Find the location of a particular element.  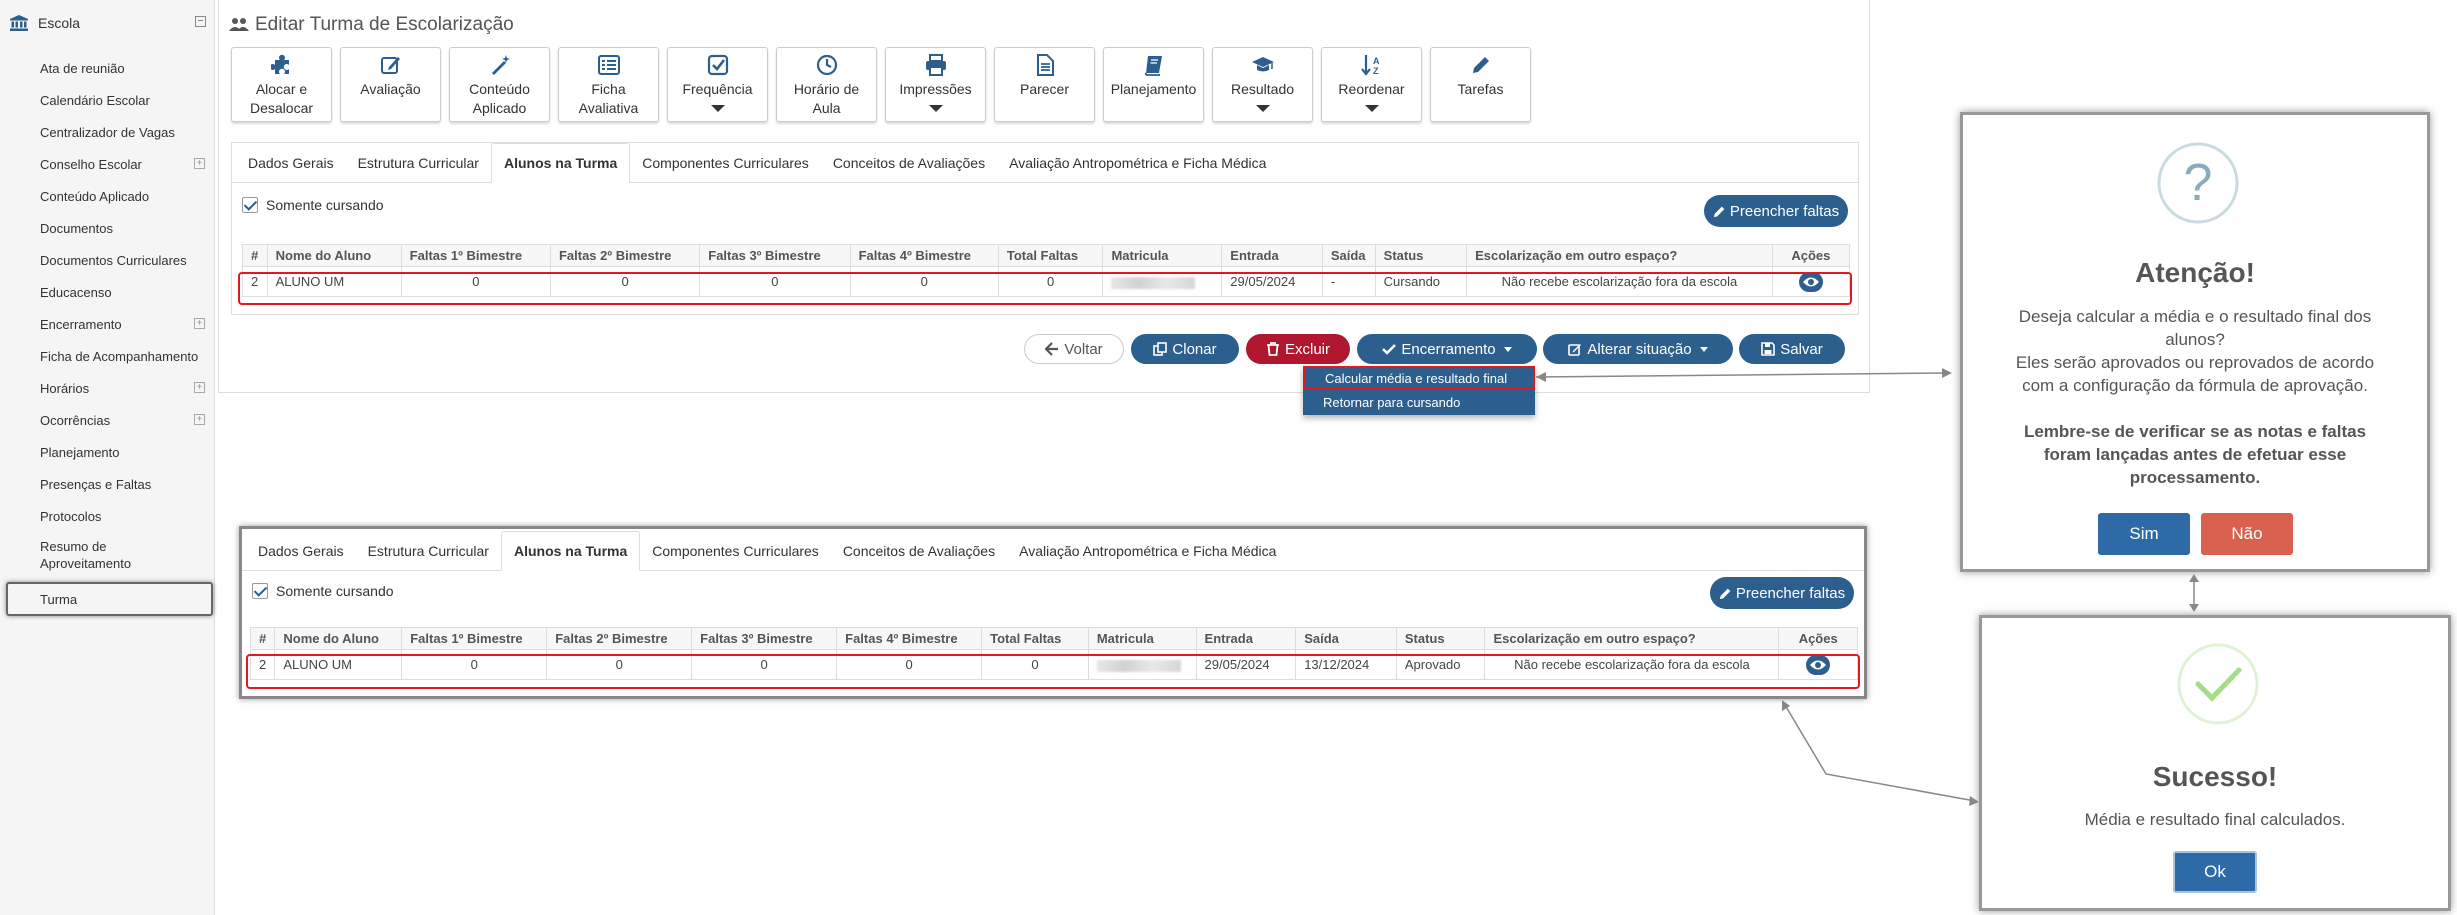

tarefas-button: Tarefas is located at coordinates (1480, 84).